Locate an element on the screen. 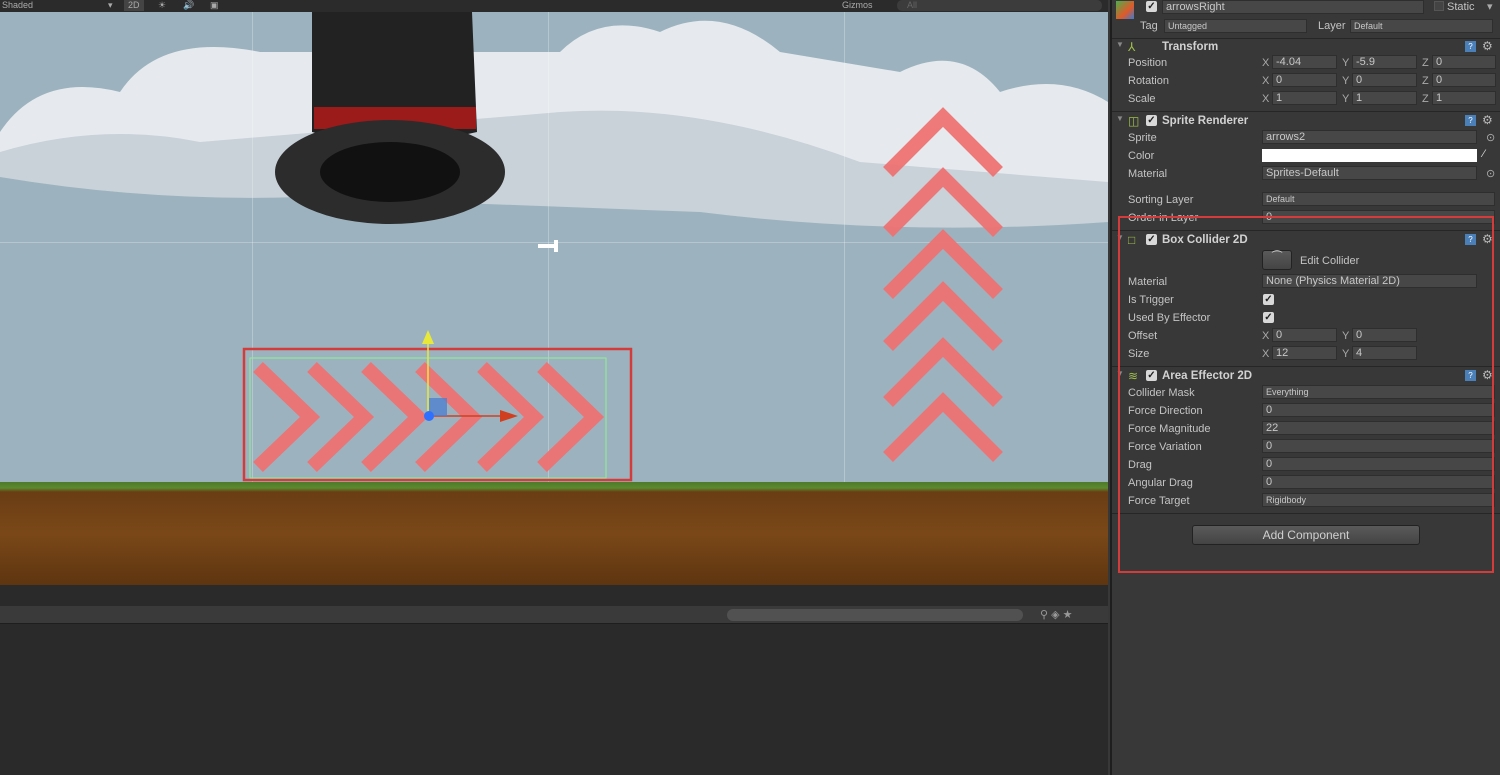  move-x-handle is located at coordinates (509, 416).